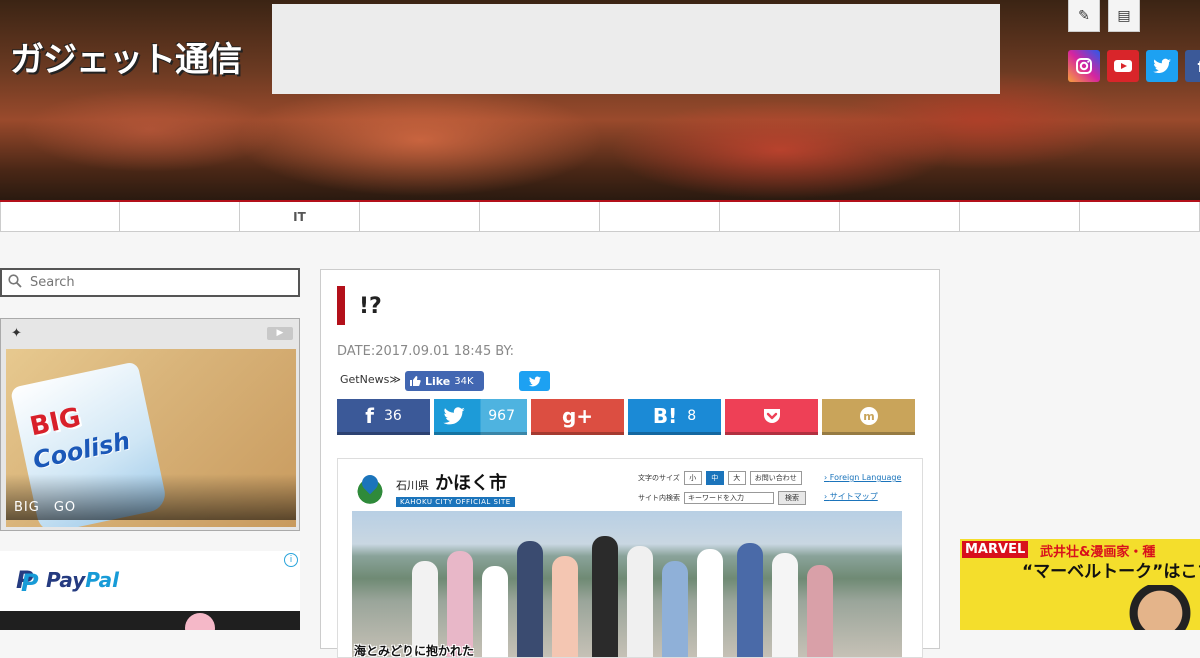  Describe the element at coordinates (150, 333) in the screenshot. I see `widget-header: ✦ ▶` at that location.